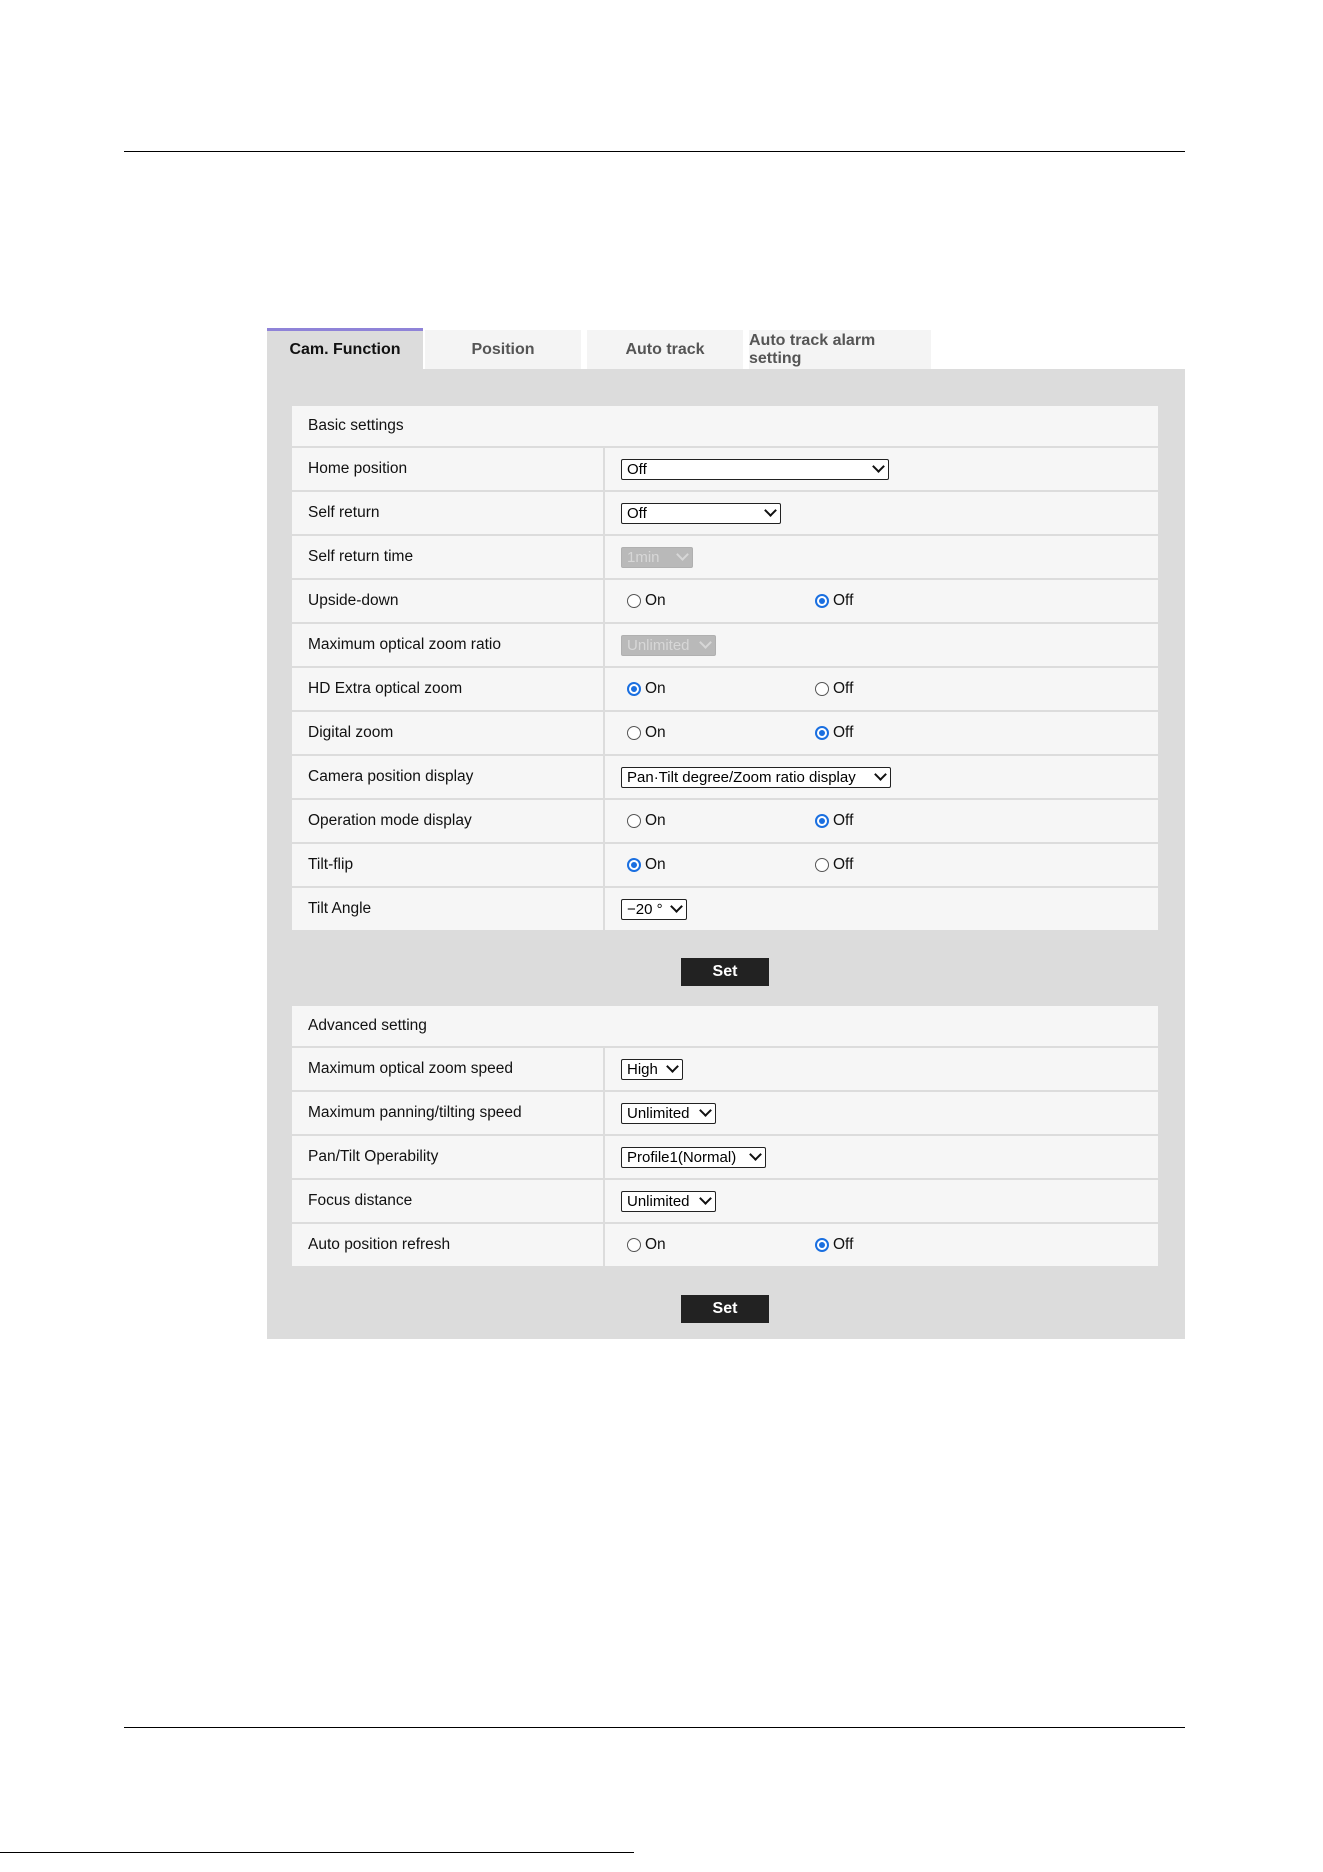  Describe the element at coordinates (646, 733) in the screenshot. I see `digital-zoom-on-radio: On` at that location.